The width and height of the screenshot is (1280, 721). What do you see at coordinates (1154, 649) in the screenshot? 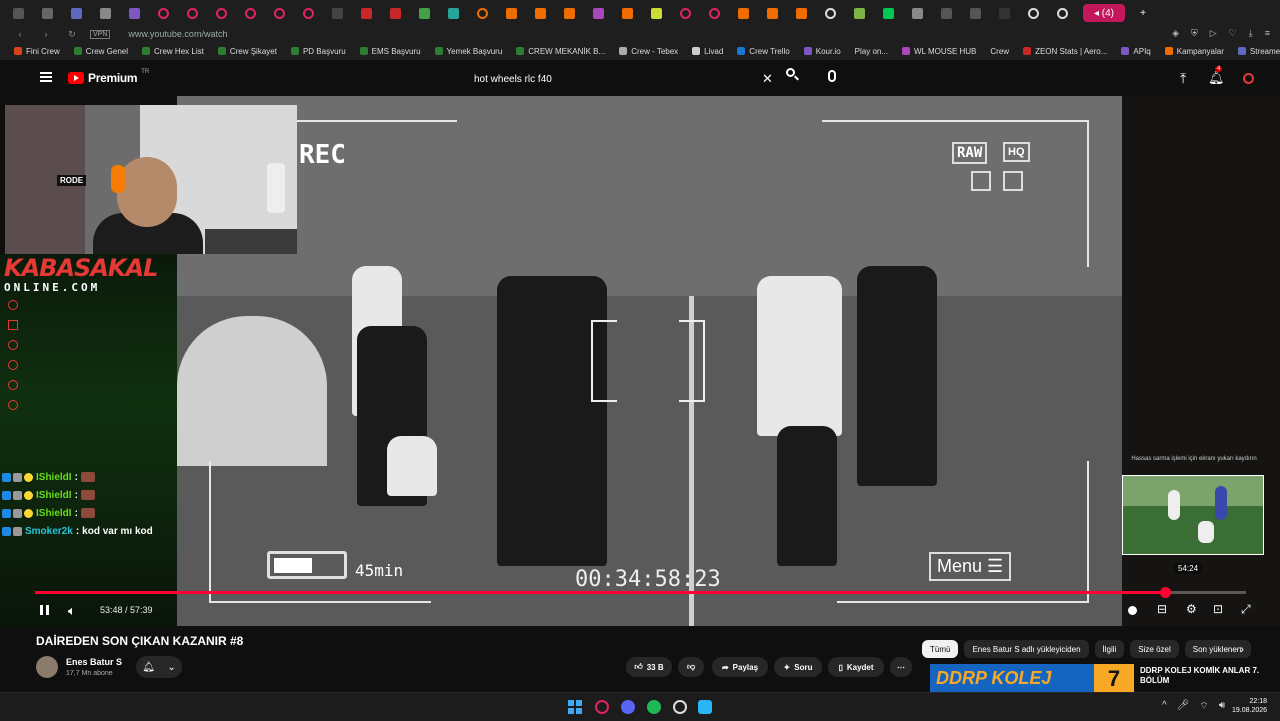
I see `chip-for-you: Size özel` at bounding box center [1154, 649].